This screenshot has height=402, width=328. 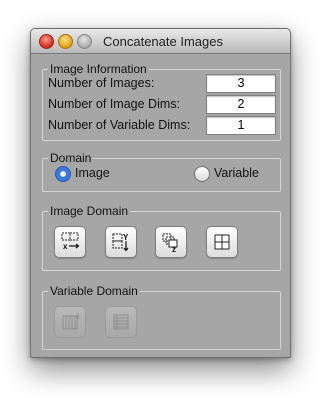 What do you see at coordinates (241, 83) in the screenshot?
I see `images-count-field: 3` at bounding box center [241, 83].